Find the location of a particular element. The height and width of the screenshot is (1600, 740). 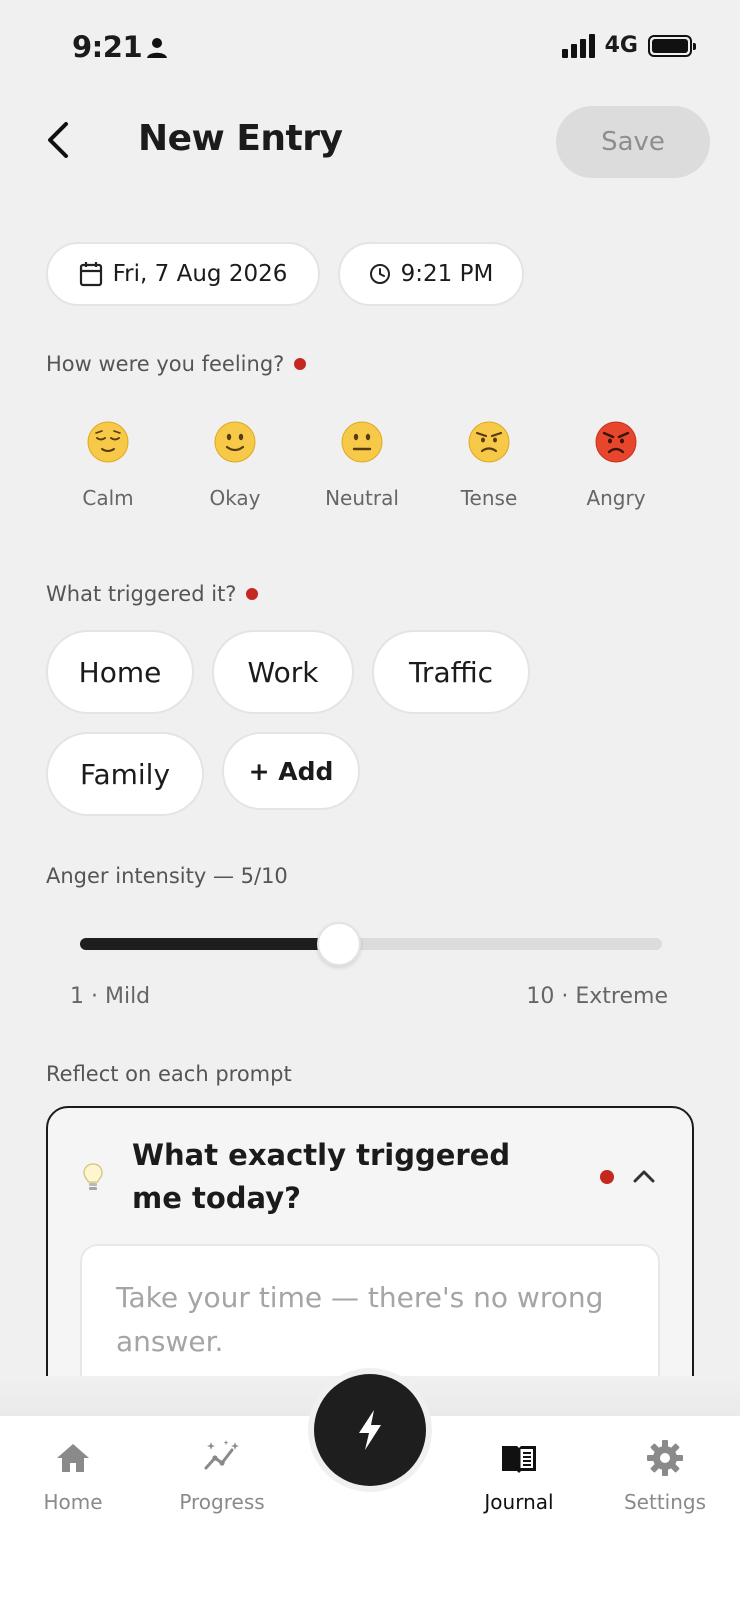

trigger-chip-home: Home is located at coordinates (120, 672).